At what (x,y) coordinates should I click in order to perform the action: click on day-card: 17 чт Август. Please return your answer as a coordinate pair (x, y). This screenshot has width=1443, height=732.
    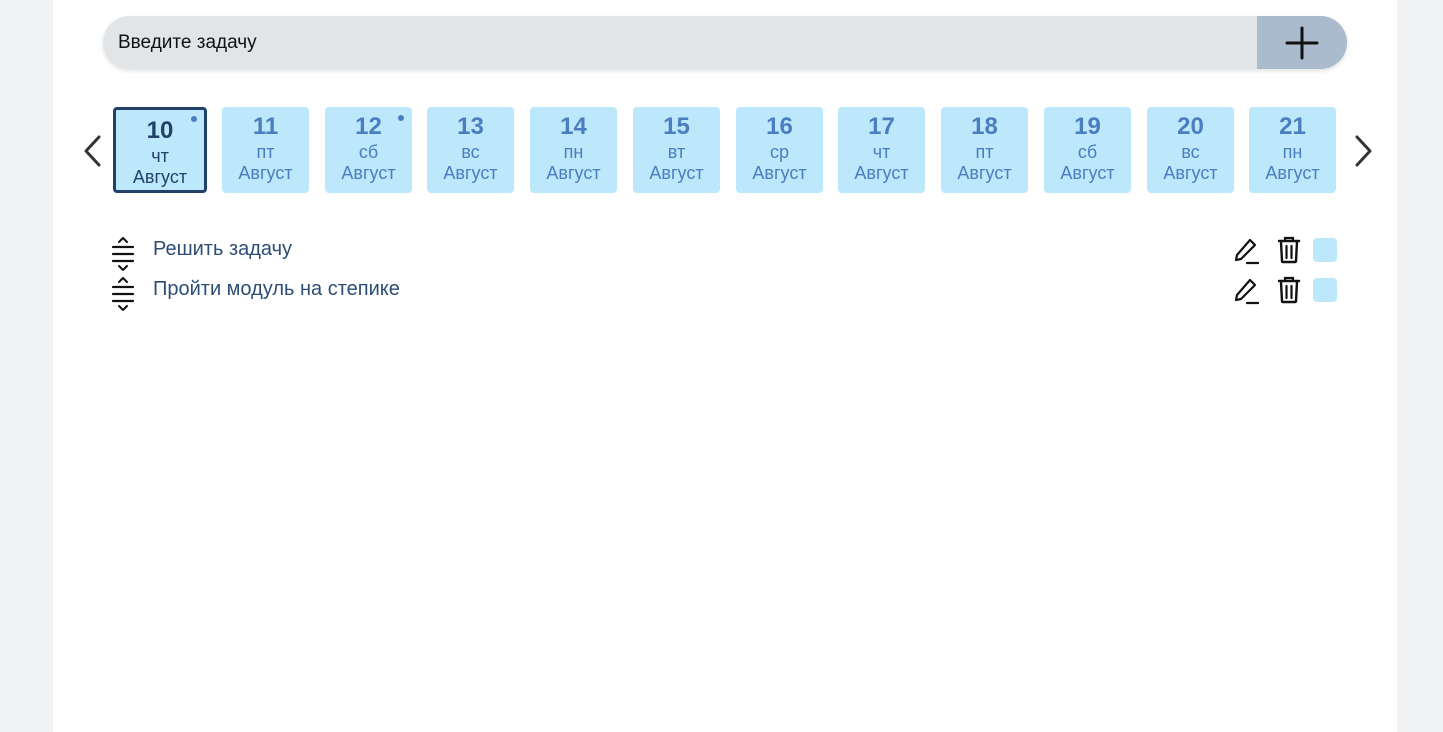
    Looking at the image, I should click on (881, 150).